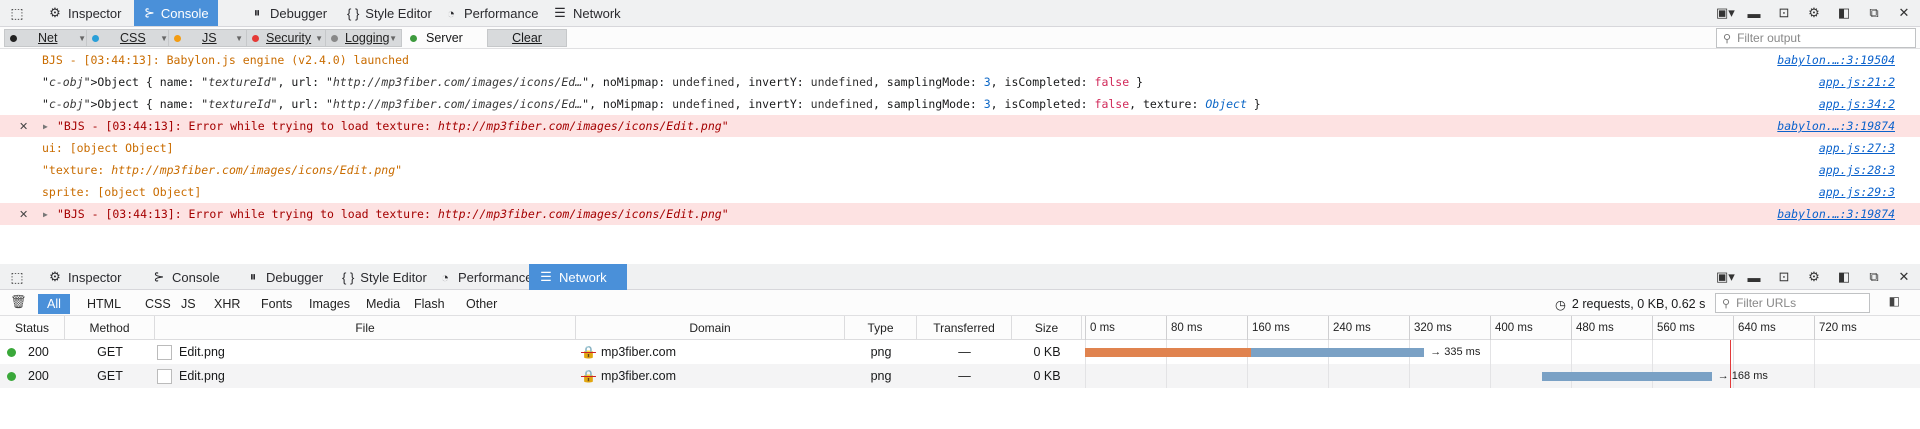 The image size is (1920, 429). I want to click on filter-css-button: CSS ▼, so click(129, 38).